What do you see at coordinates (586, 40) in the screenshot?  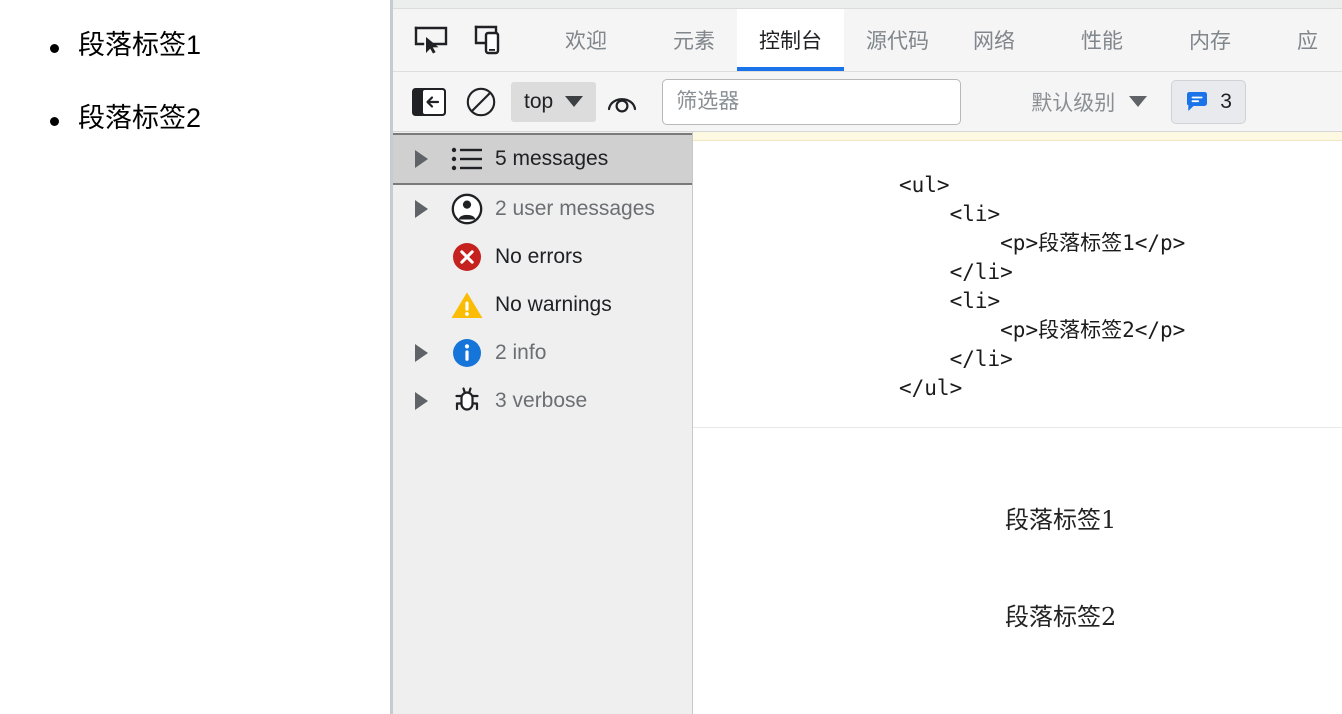 I see `tab-welcome: 欢迎` at bounding box center [586, 40].